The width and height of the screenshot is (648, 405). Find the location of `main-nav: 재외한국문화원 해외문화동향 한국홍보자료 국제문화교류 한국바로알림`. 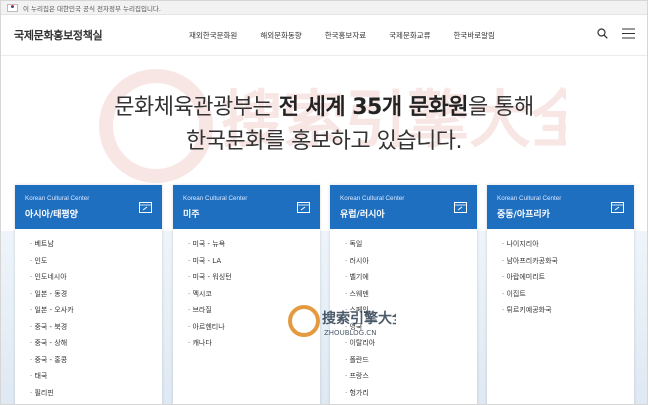

main-nav: 재외한국문화원 해외문화동향 한국홍보자료 국제문화교류 한국바로알림 is located at coordinates (353, 35).